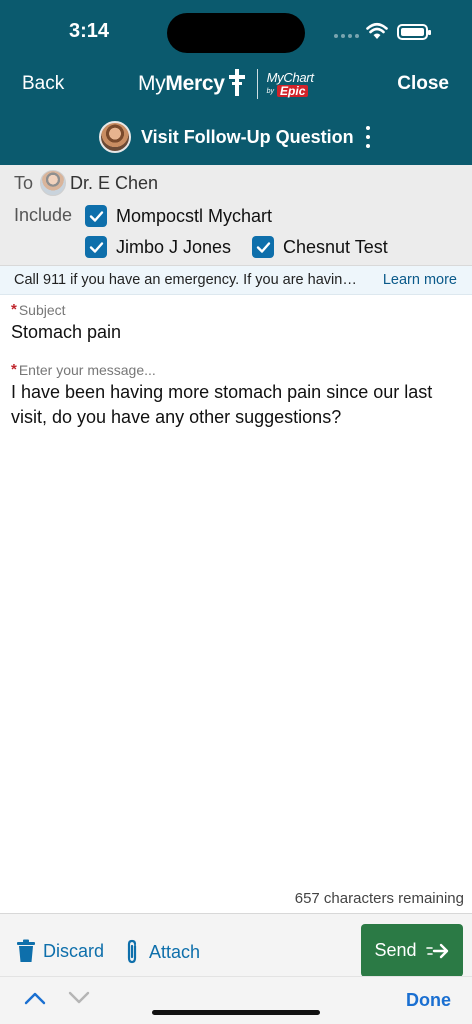  I want to click on cellular-signal-icon, so click(346, 36).